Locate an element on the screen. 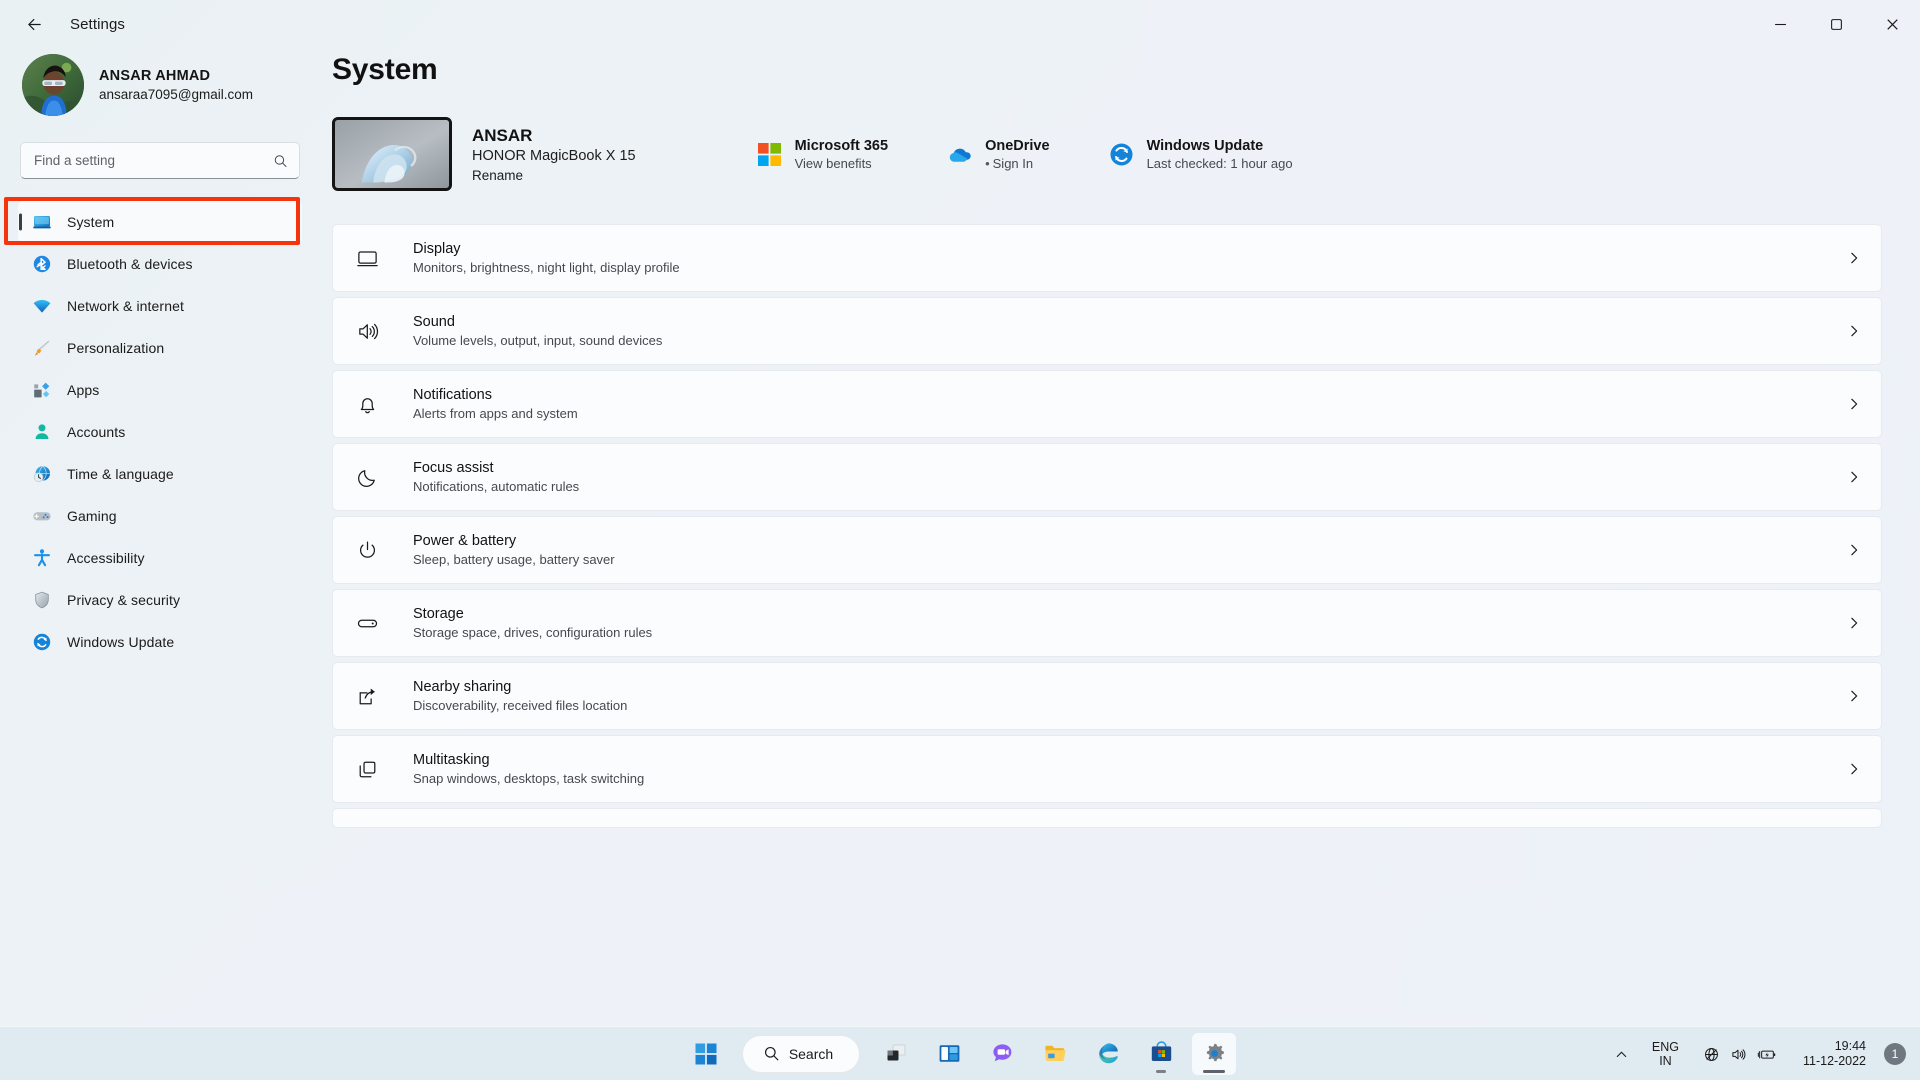 The height and width of the screenshot is (1080, 1920). file-explorer-icon is located at coordinates (1055, 1053).